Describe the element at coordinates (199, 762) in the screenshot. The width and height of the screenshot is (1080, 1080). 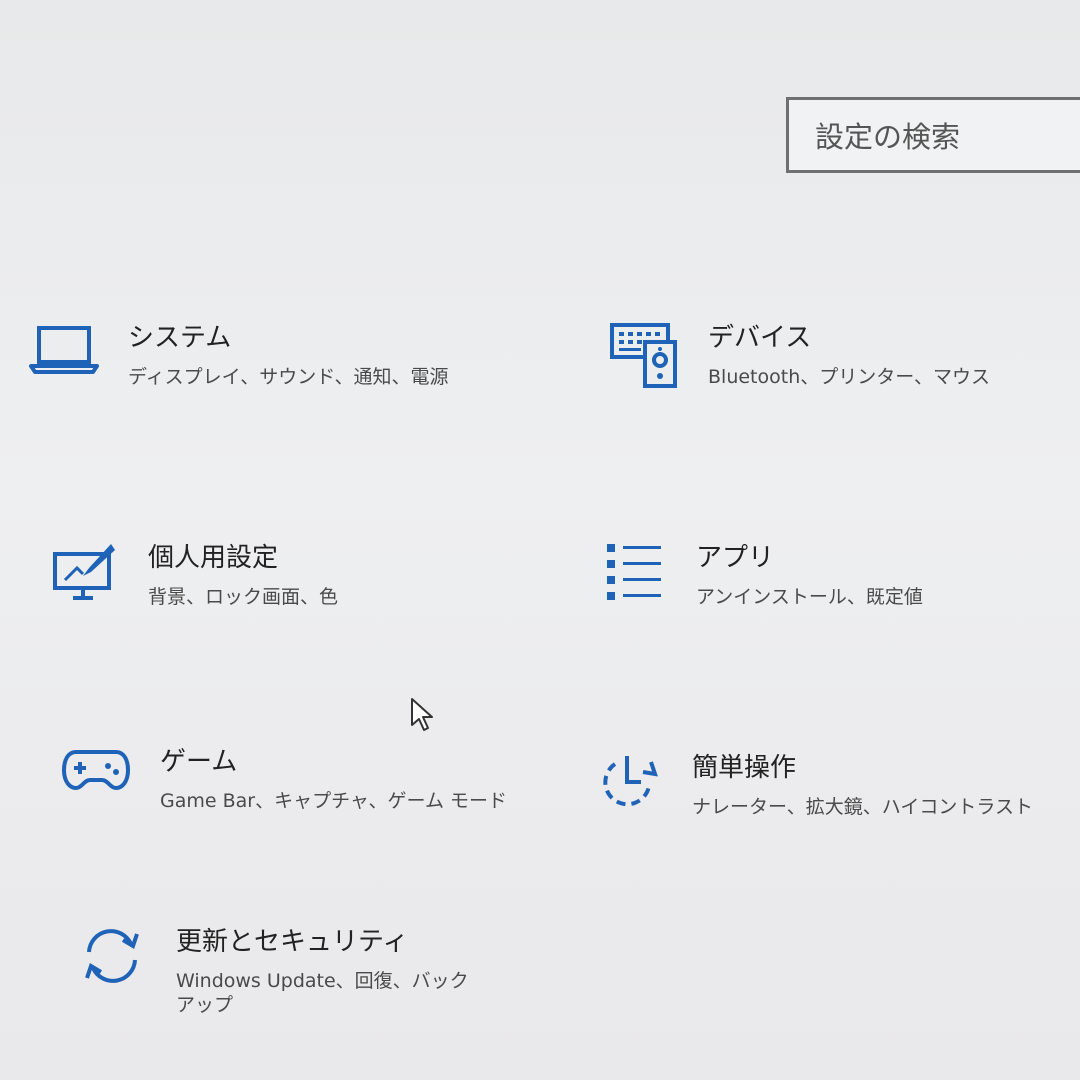
I see `tile-title: ゲーム` at that location.